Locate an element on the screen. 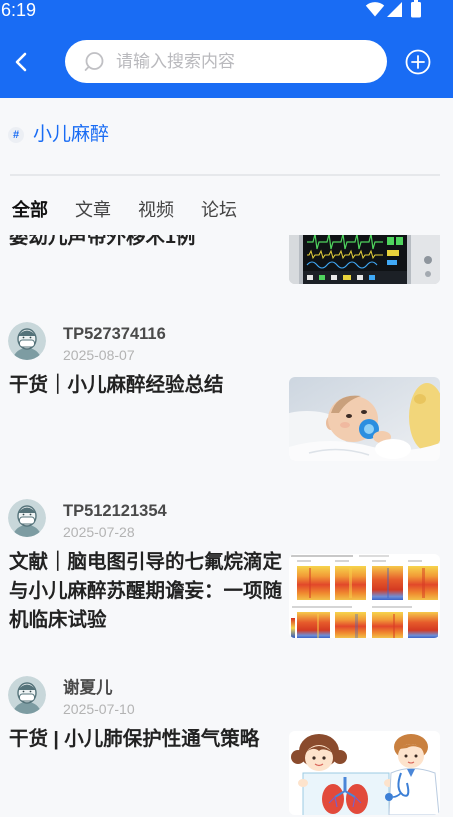 Image resolution: width=453 pixels, height=817 pixels. hashtag-icon: # is located at coordinates (16, 135).